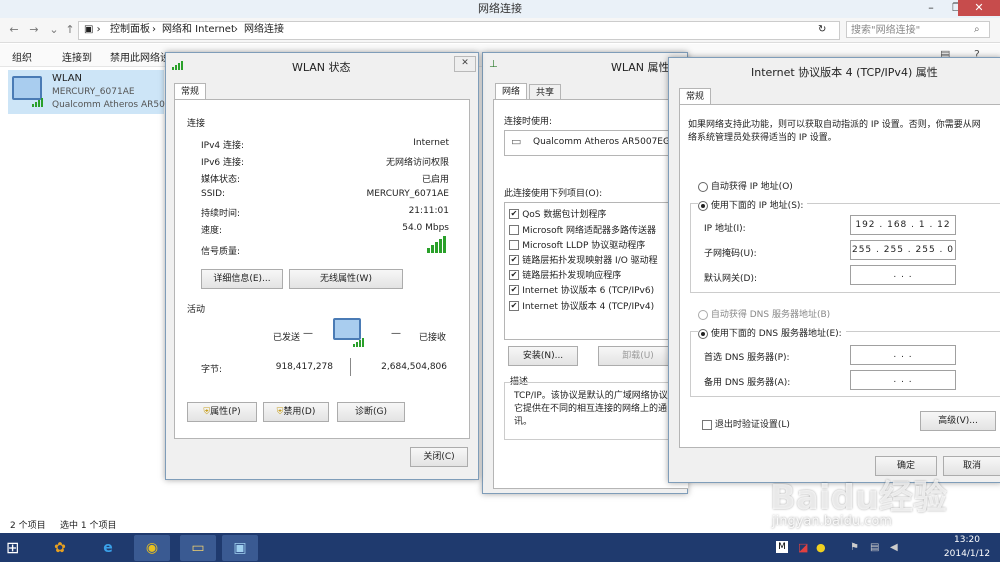  What do you see at coordinates (583, 259) in the screenshot?
I see `list-item: ✔ 链路层拓扑发现映射器 I/O 驱动程` at bounding box center [583, 259].